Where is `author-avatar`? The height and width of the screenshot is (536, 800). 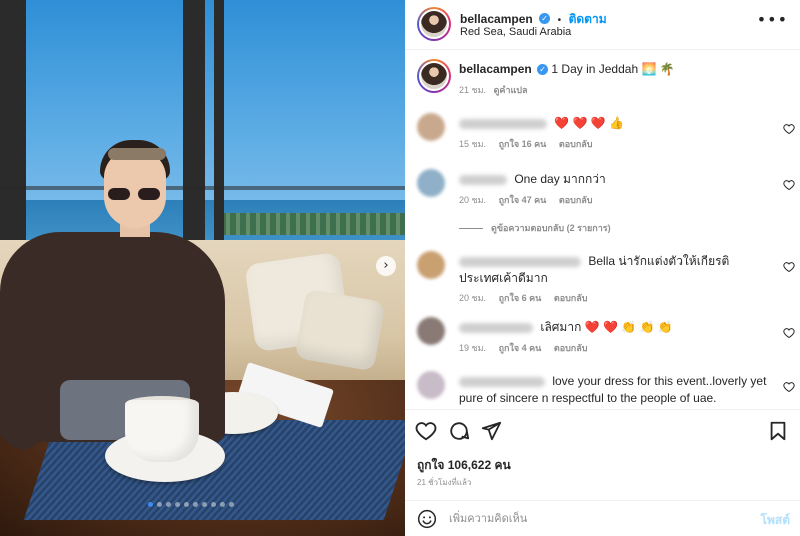
author-avatar is located at coordinates (434, 24).